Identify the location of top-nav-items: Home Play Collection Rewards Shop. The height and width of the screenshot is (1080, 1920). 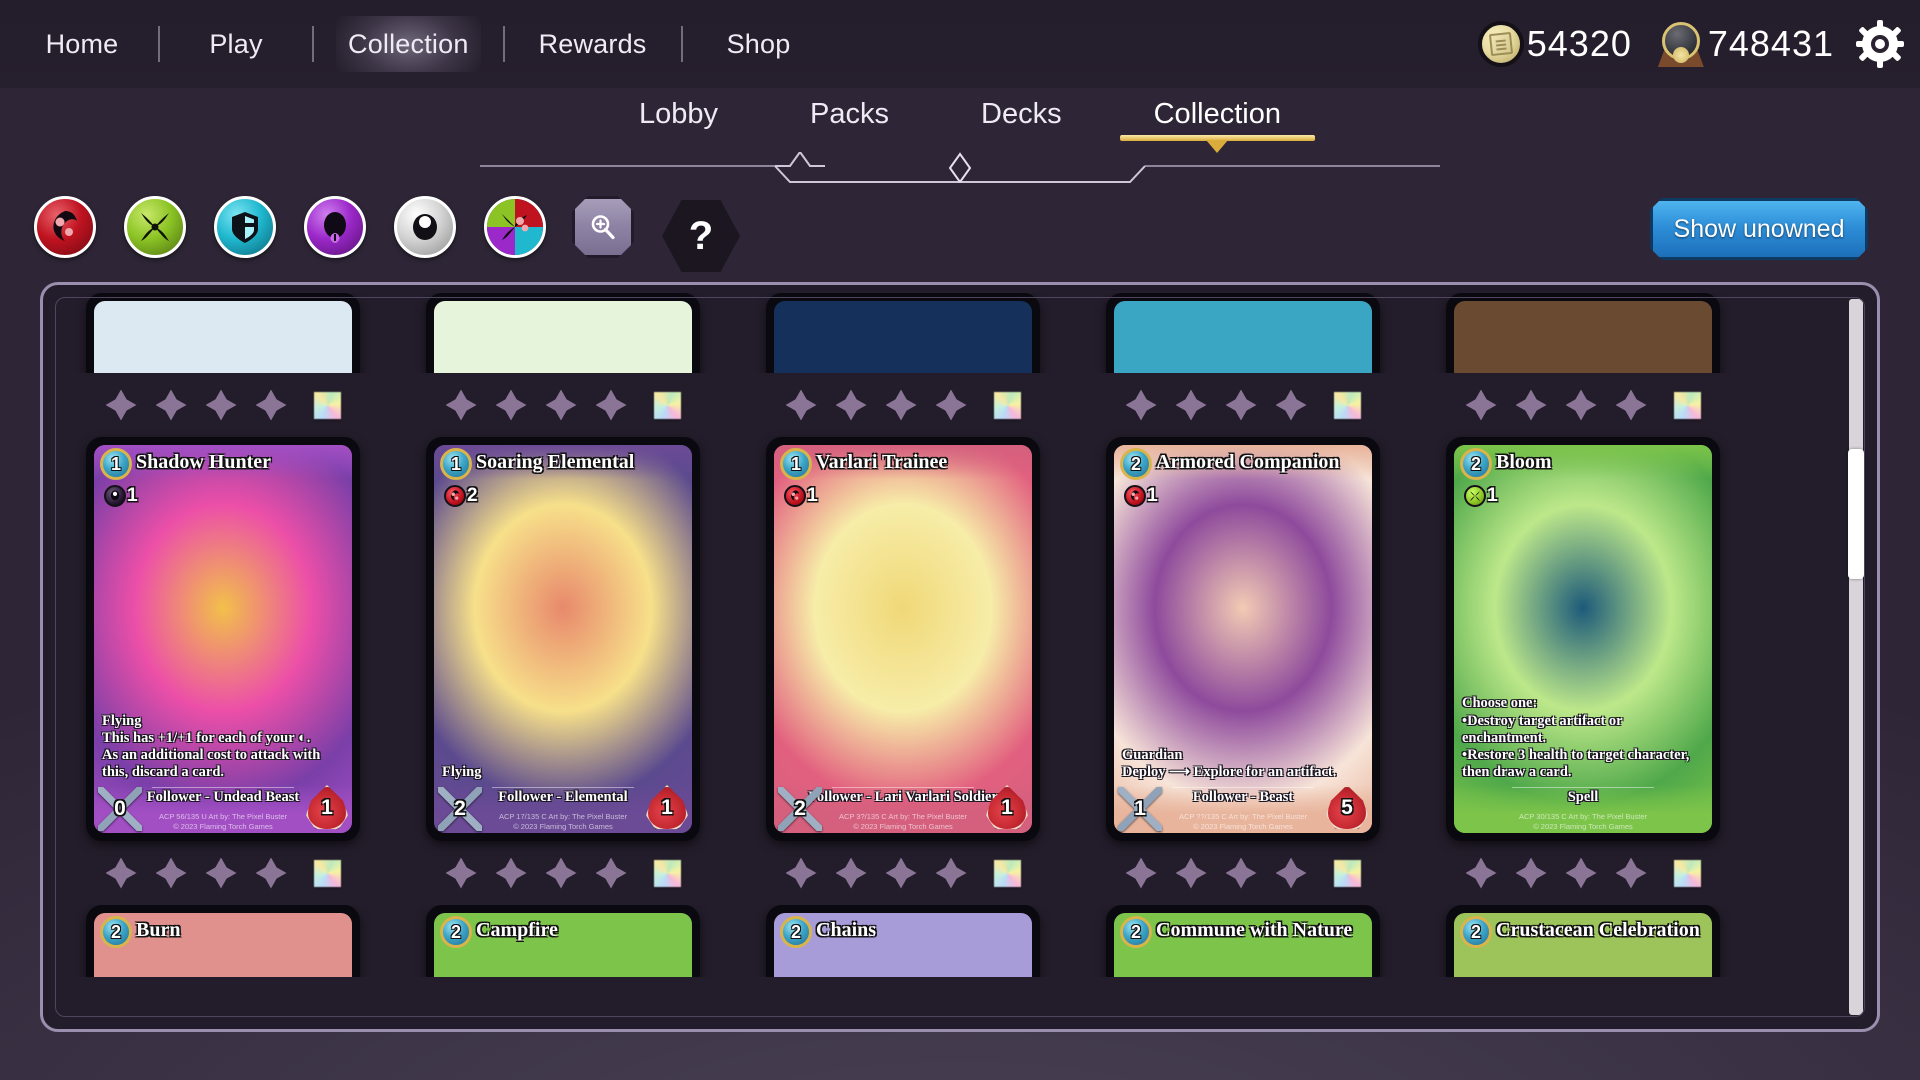
(409, 44).